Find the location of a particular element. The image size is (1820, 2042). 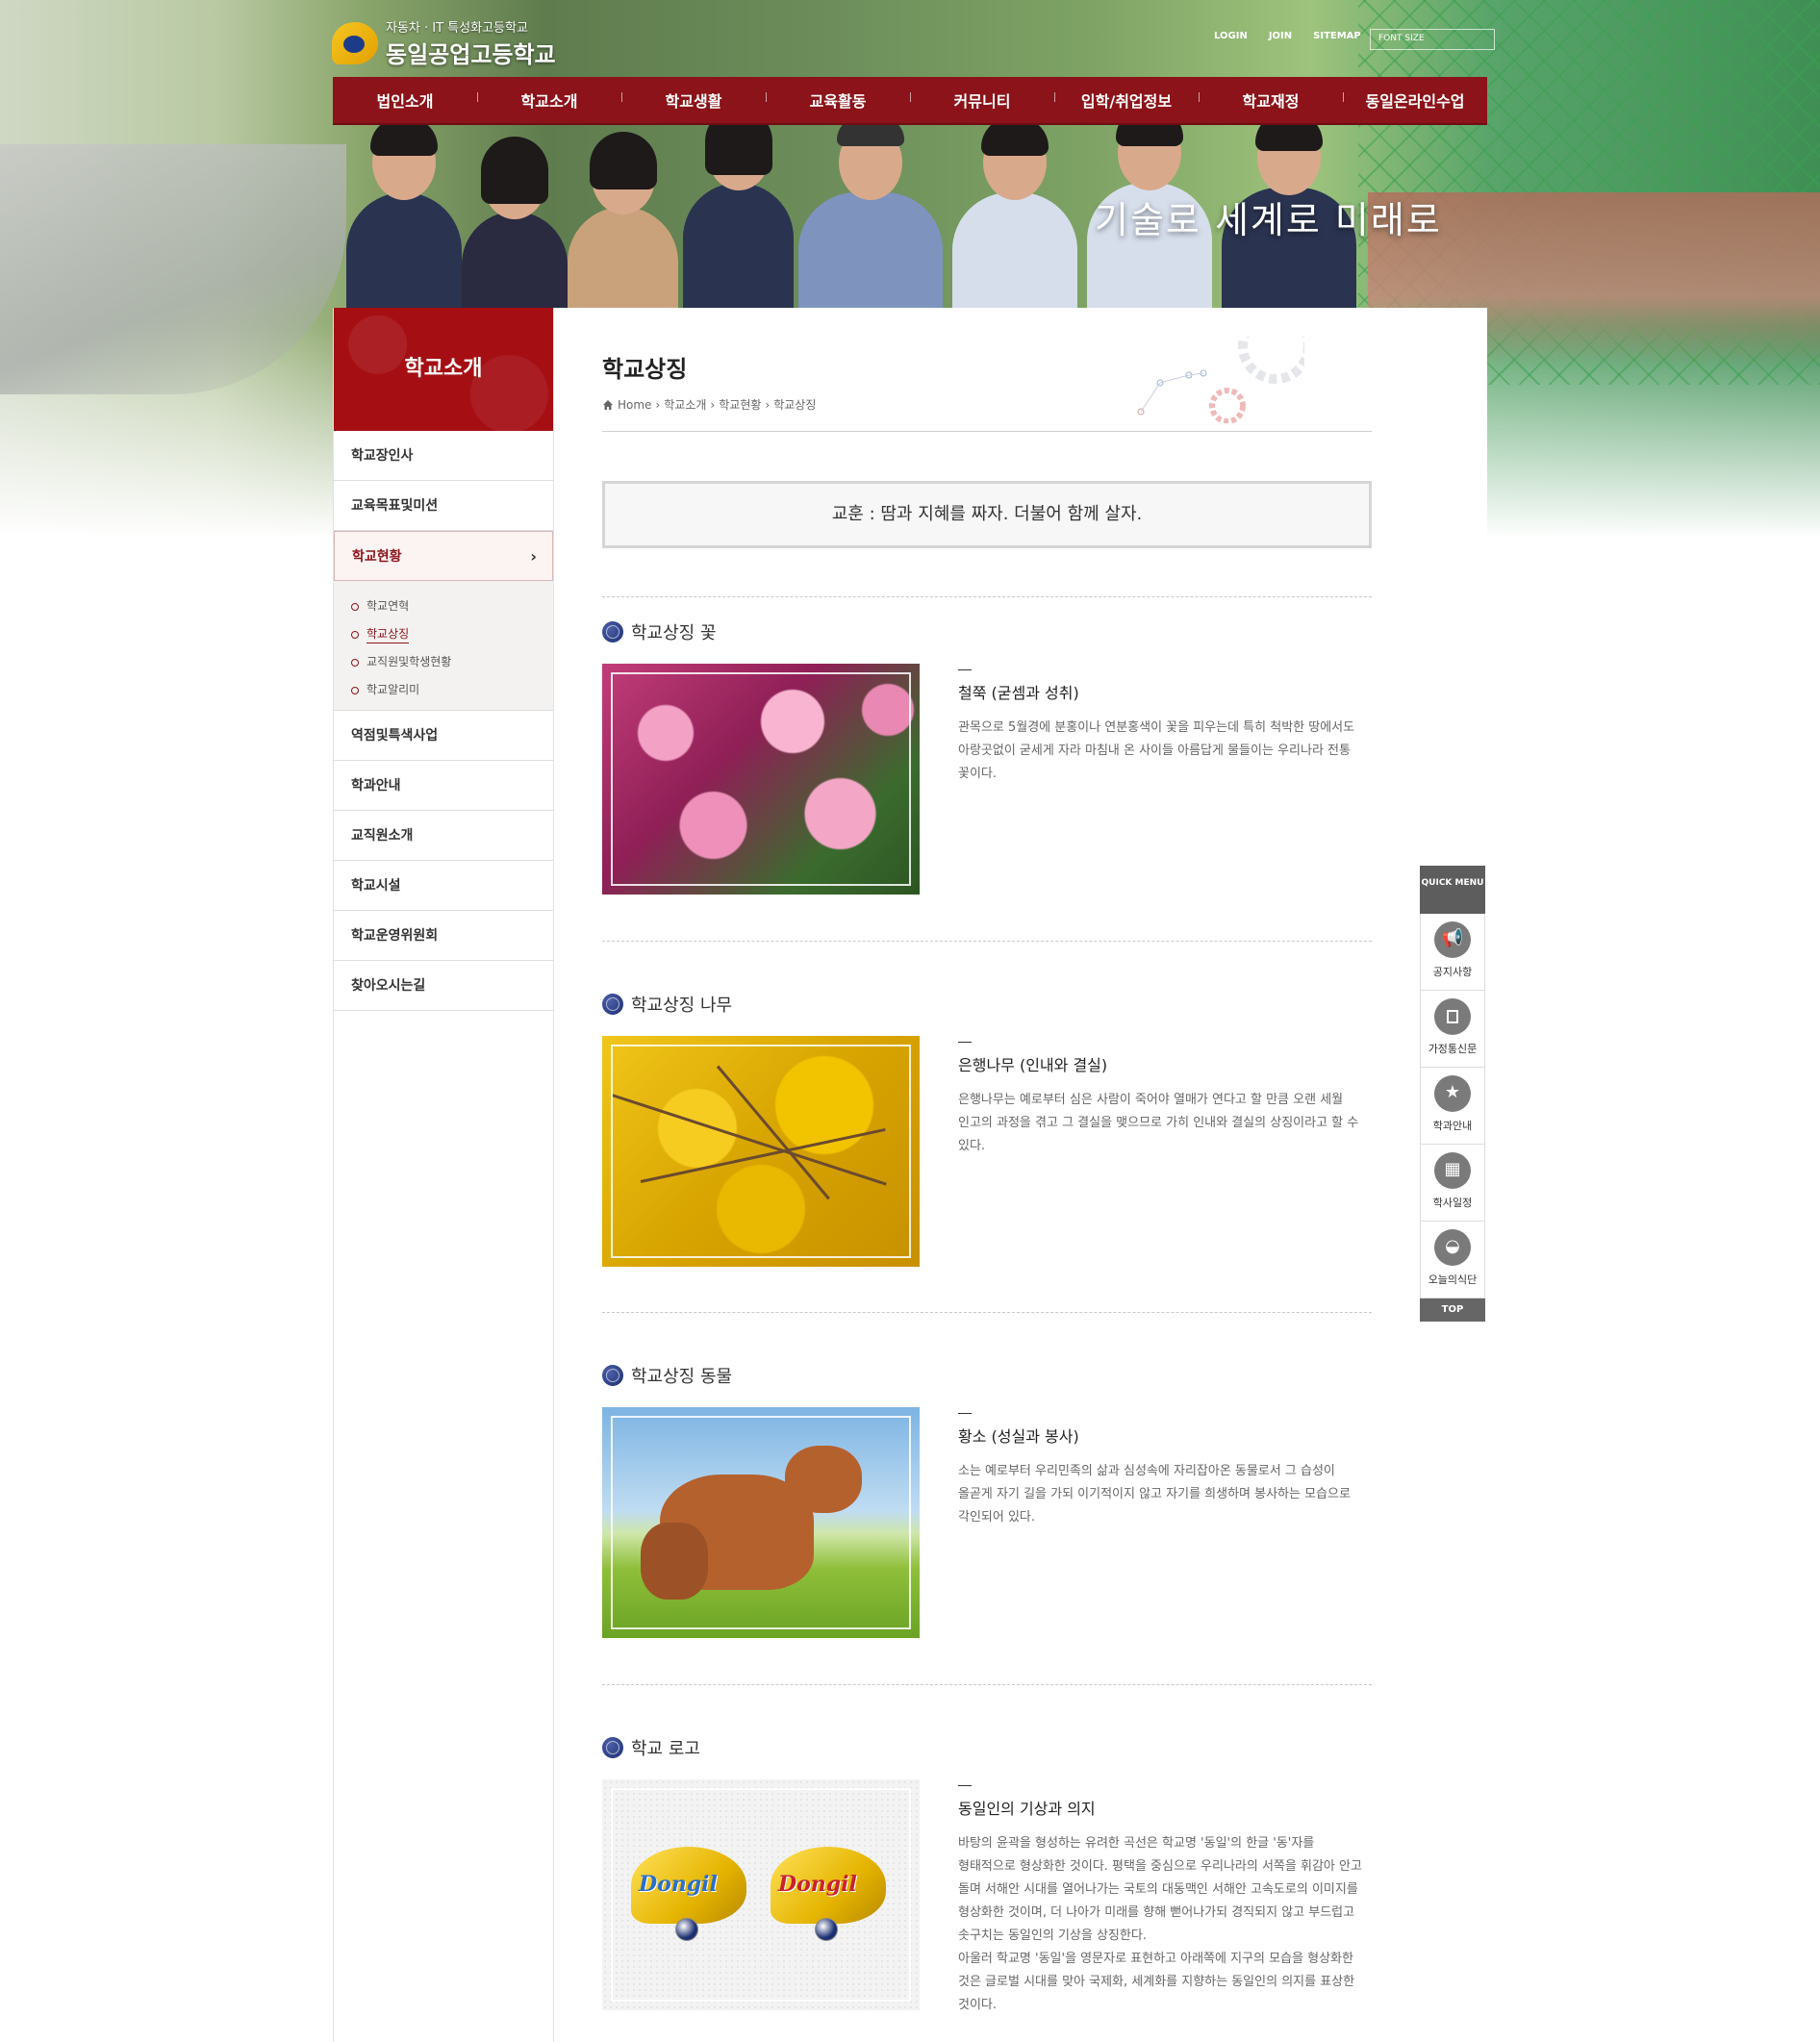

quick-notice: 📢 공지사항 is located at coordinates (1453, 953).